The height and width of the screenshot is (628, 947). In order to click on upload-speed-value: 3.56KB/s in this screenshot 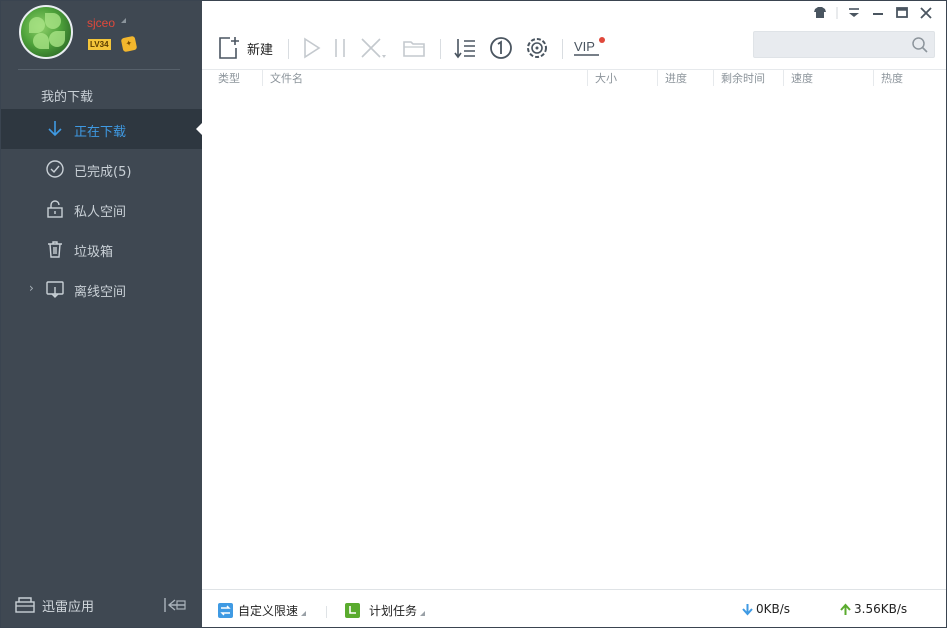, I will do `click(881, 609)`.